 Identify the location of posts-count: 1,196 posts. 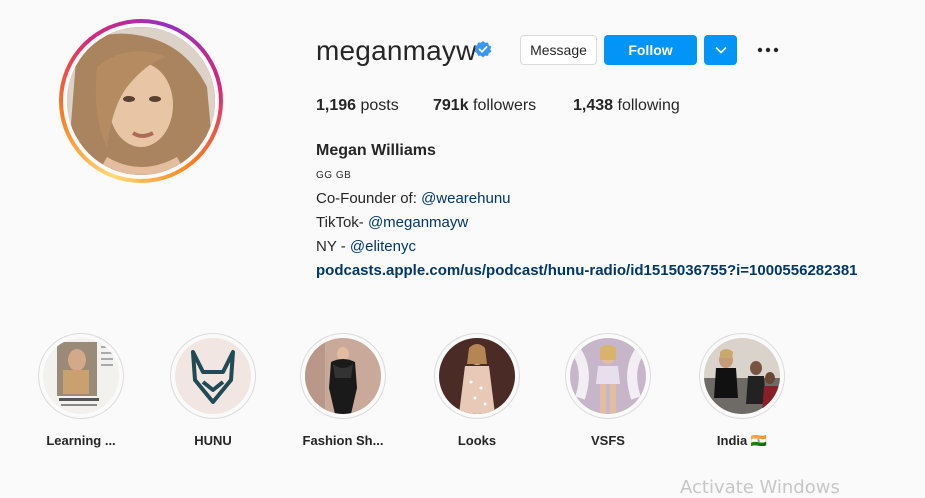
(357, 105).